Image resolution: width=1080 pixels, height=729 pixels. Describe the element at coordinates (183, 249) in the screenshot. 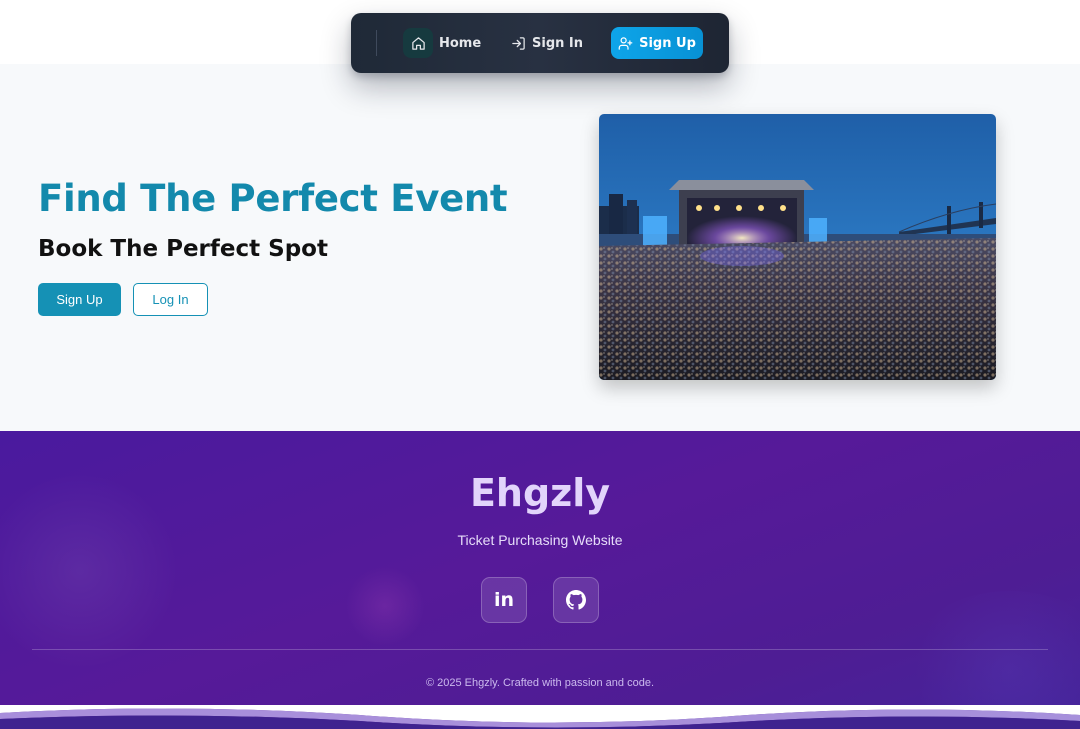

I see `hero-subtitle: Book The Perfect Spot` at that location.